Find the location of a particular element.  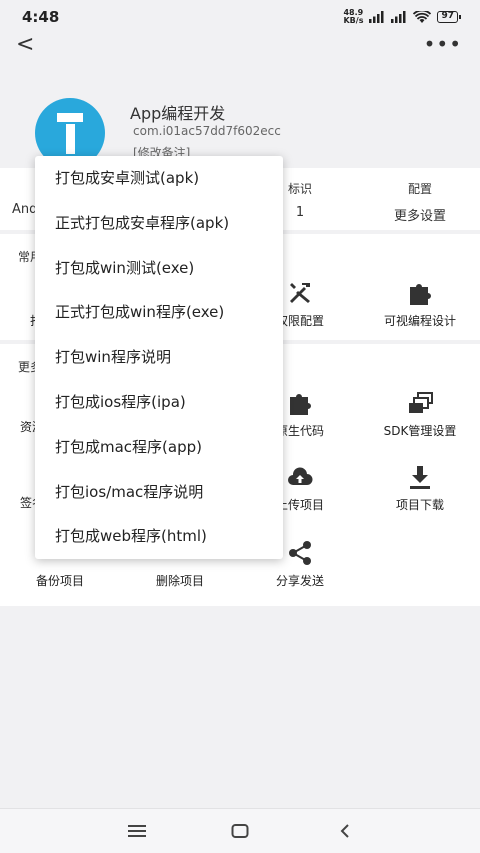

back-icon is located at coordinates (344, 831).